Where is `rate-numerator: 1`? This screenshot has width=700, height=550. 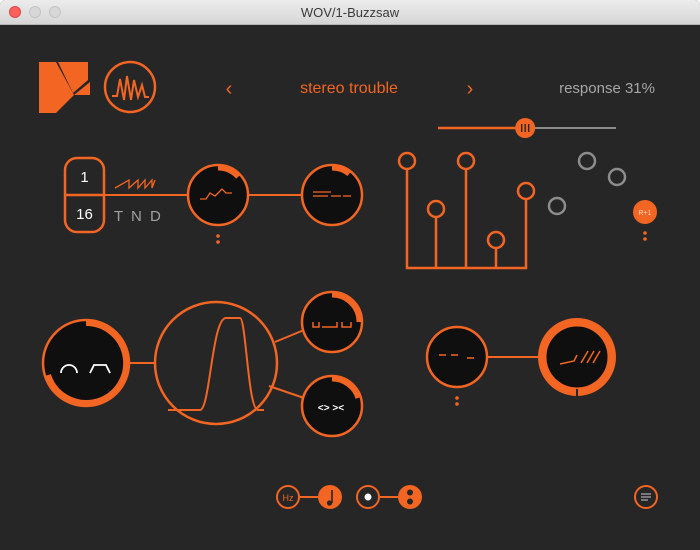 rate-numerator: 1 is located at coordinates (84, 177).